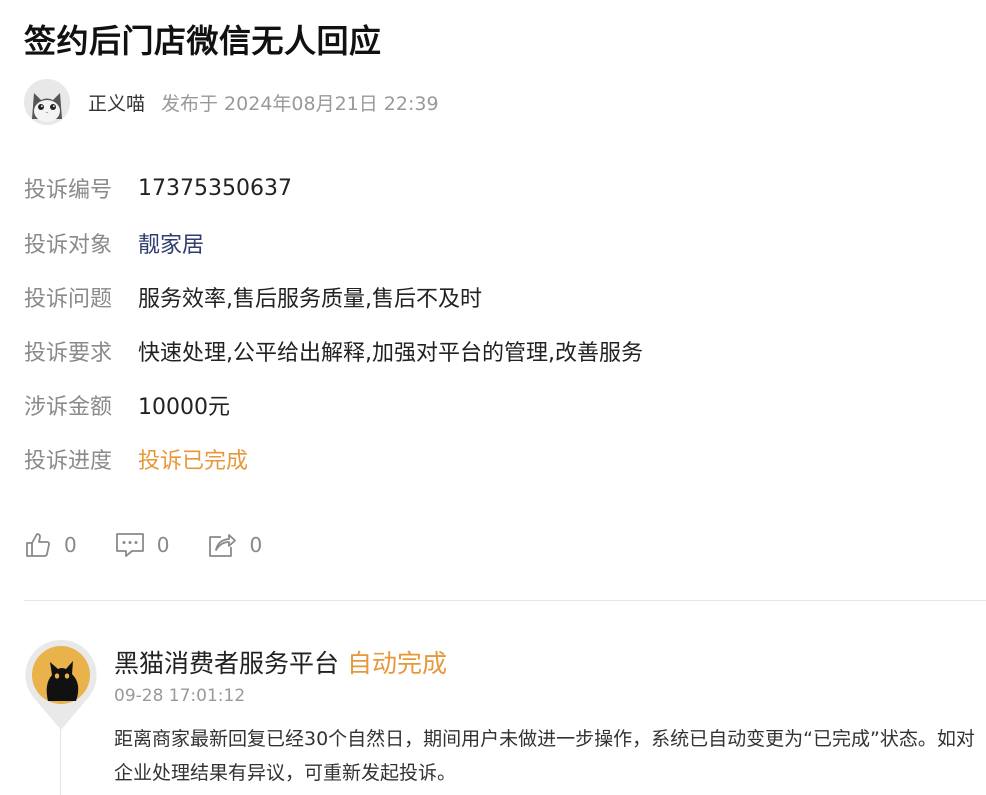  I want to click on info-row-target: 投诉对象 靓家居, so click(114, 243).